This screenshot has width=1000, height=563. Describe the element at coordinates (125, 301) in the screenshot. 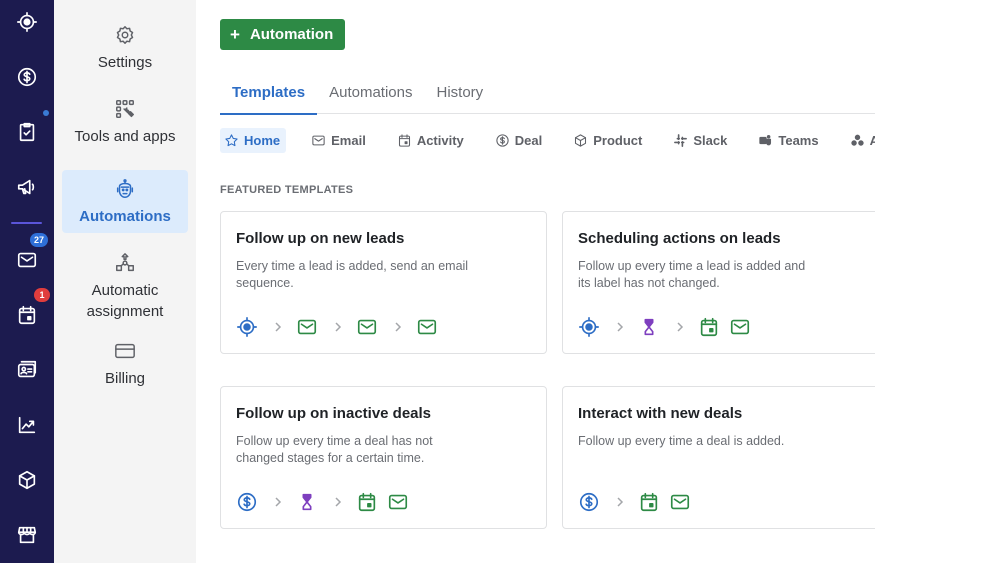

I see `sidebar-item-label: Automatic assignment` at that location.